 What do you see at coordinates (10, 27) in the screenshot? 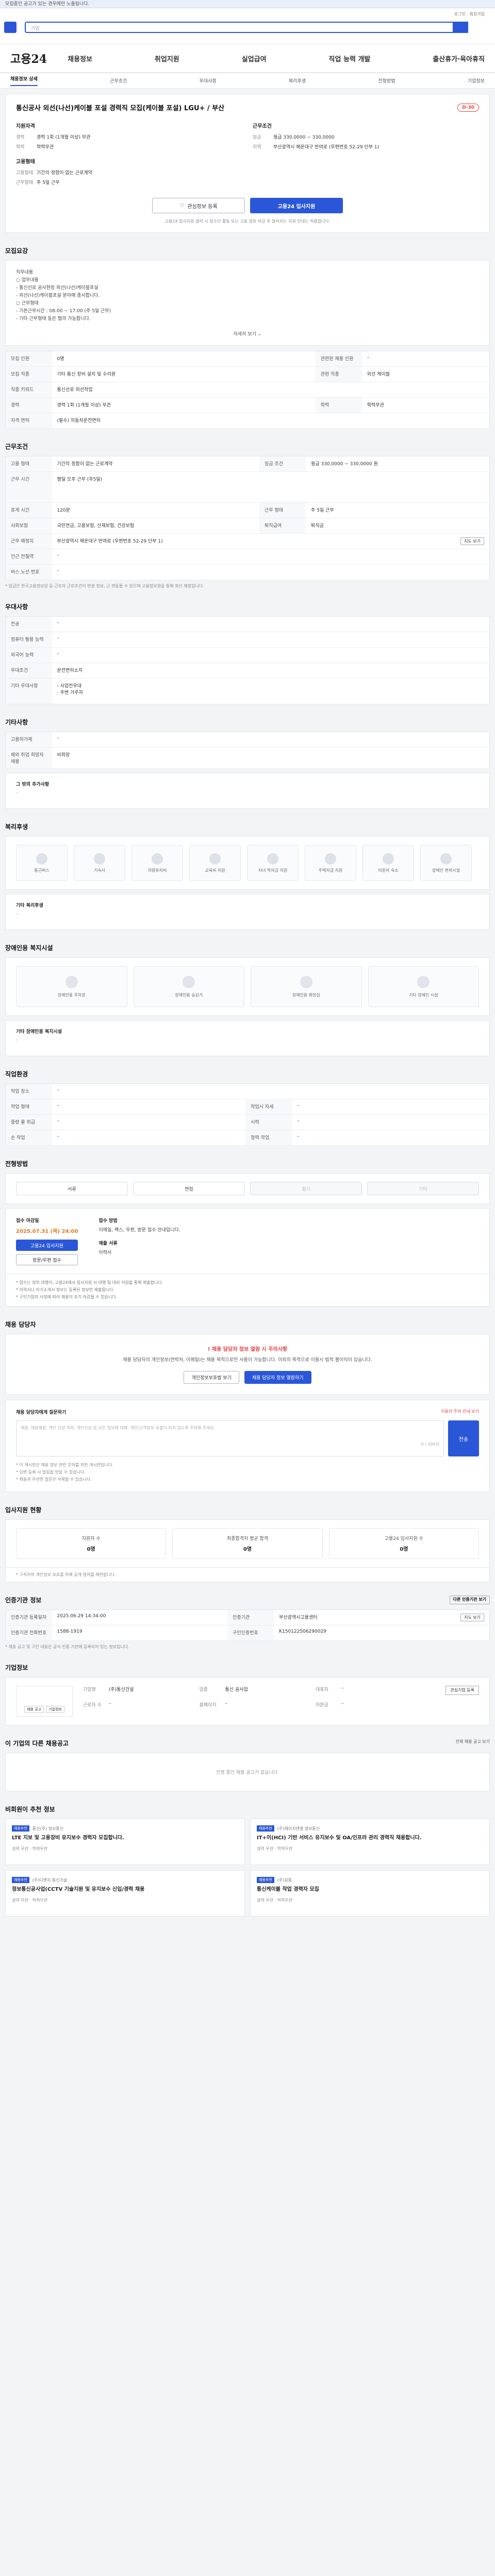
I see `site-logo` at bounding box center [10, 27].